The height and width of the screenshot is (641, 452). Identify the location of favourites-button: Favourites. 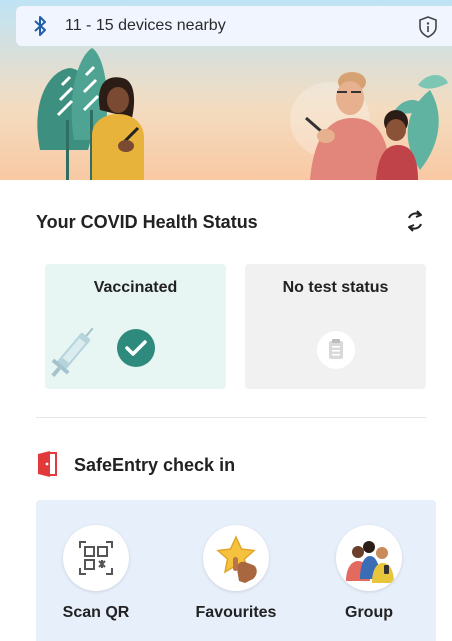
(237, 577).